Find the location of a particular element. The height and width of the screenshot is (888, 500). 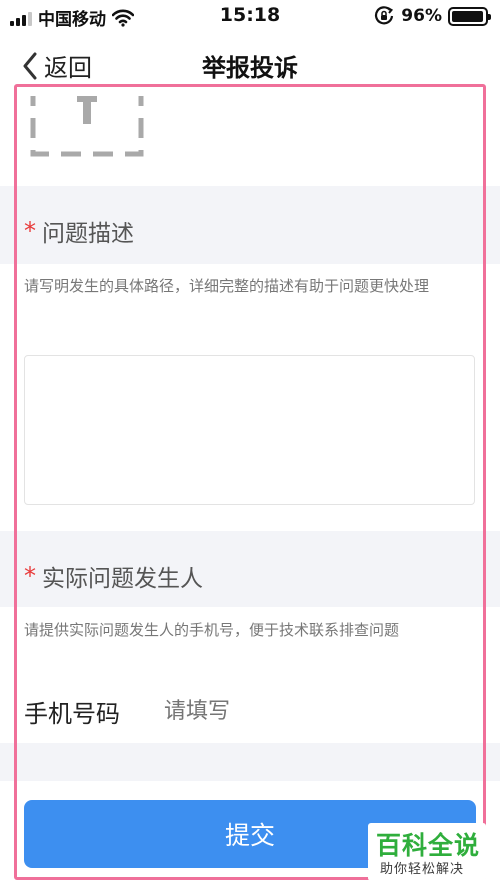

phone-row: 手机号码 is located at coordinates (250, 711).